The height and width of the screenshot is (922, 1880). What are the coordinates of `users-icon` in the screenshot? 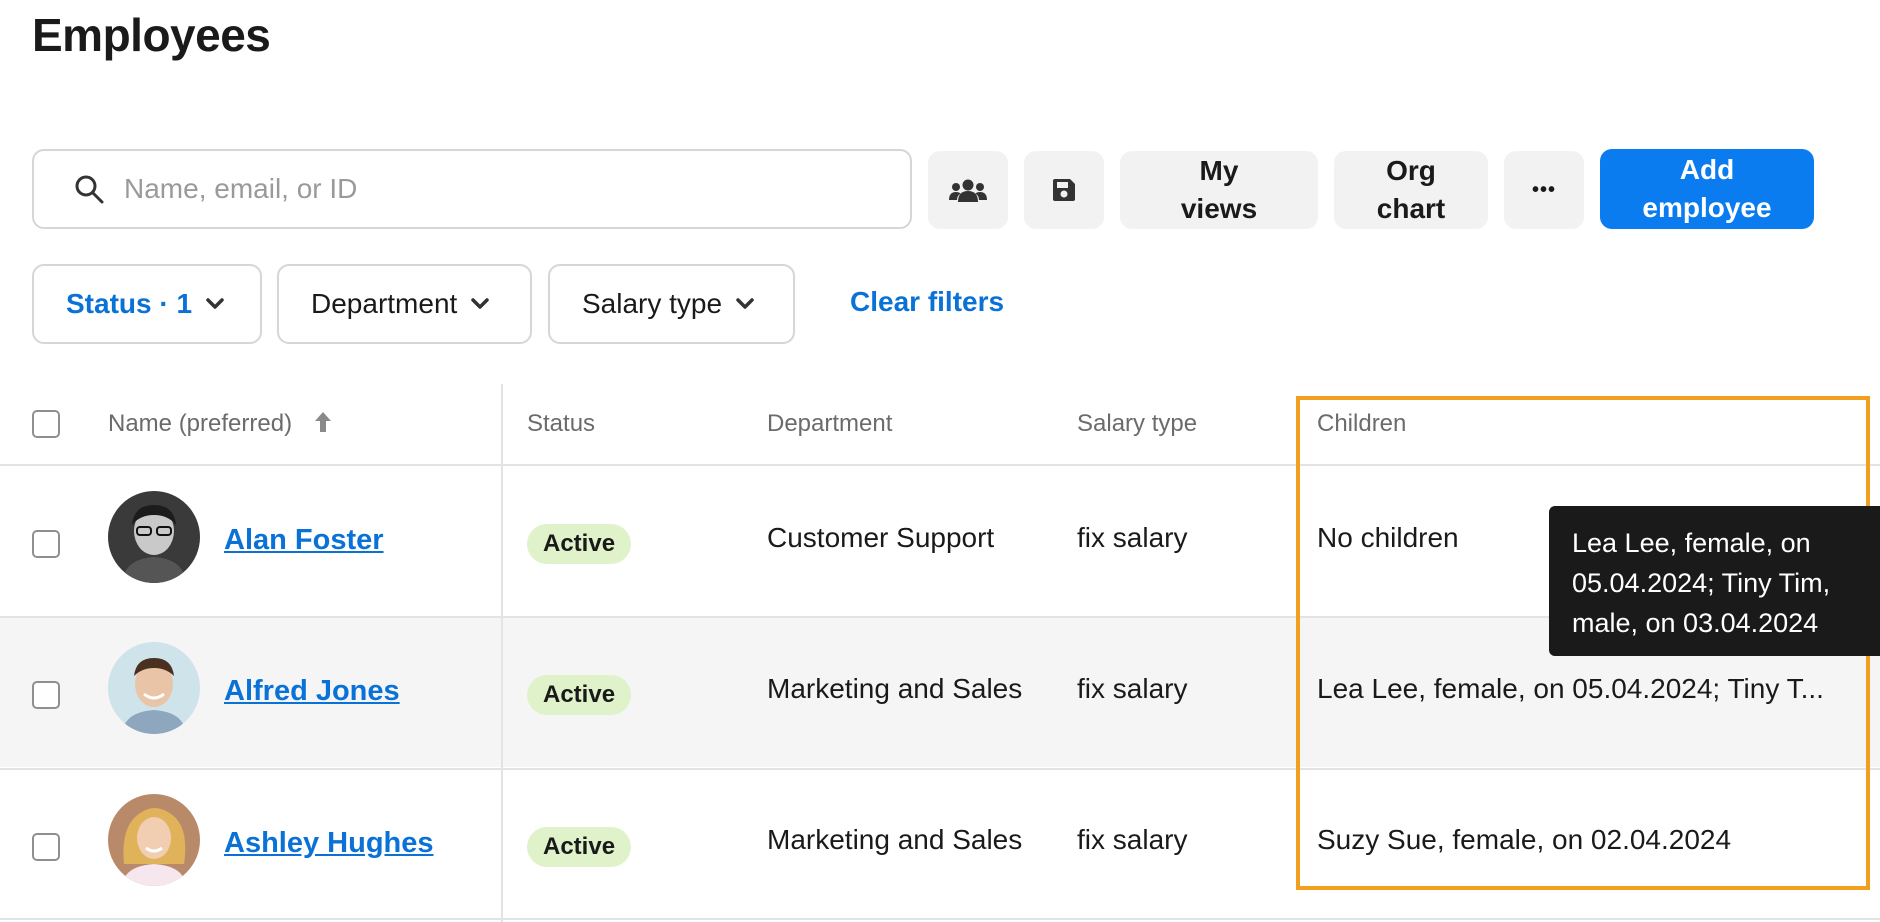 It's located at (968, 190).